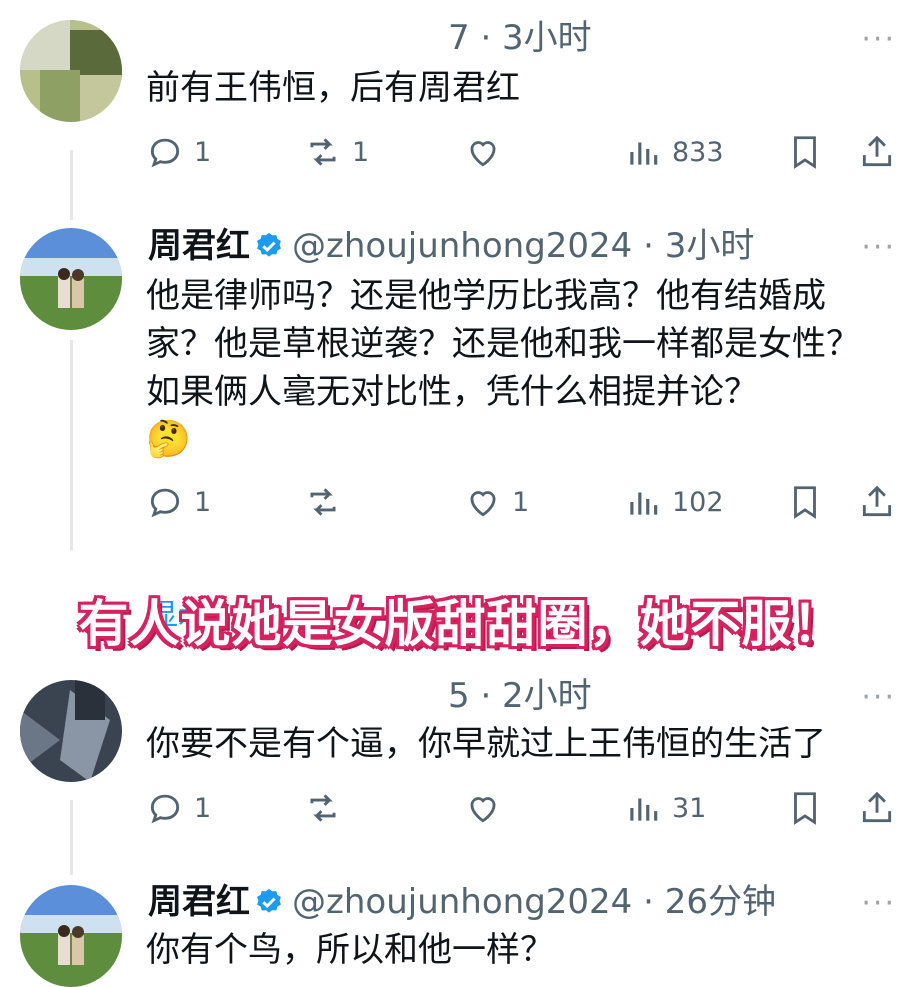 The width and height of the screenshot is (922, 987). I want to click on tweet-actions: 1 1 102, so click(522, 502).